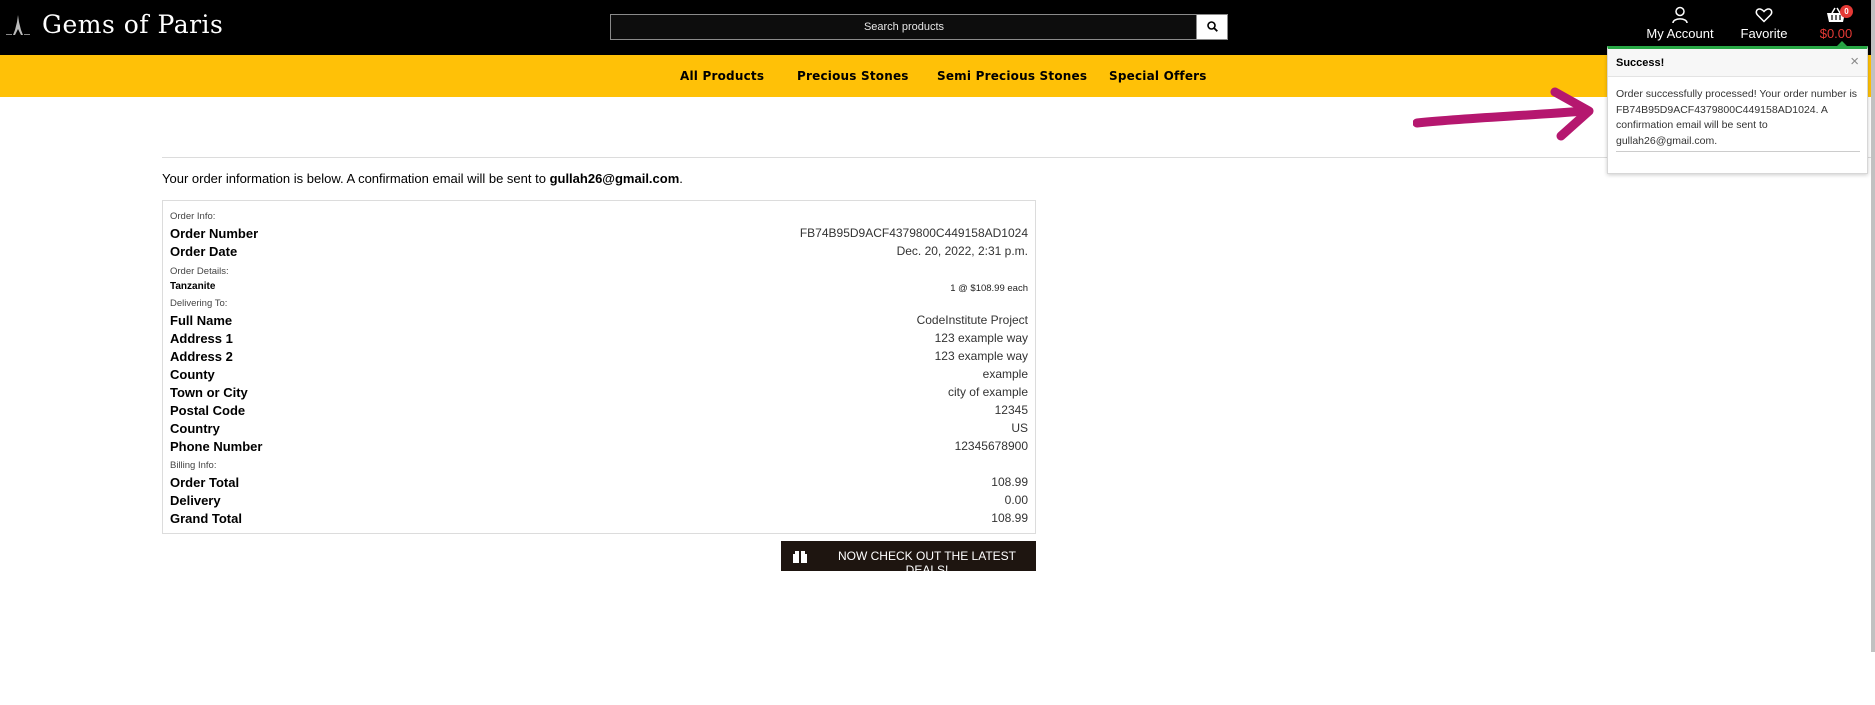 Image resolution: width=1875 pixels, height=705 pixels. I want to click on county-row: County example, so click(599, 375).